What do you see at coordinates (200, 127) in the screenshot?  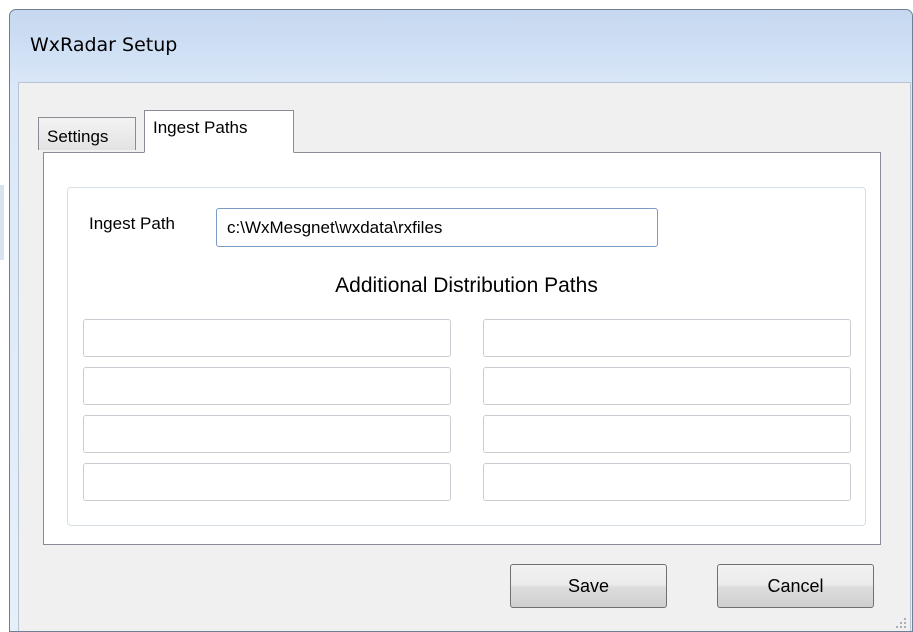 I see `tab-ingest-paths-label: Ingest Paths` at bounding box center [200, 127].